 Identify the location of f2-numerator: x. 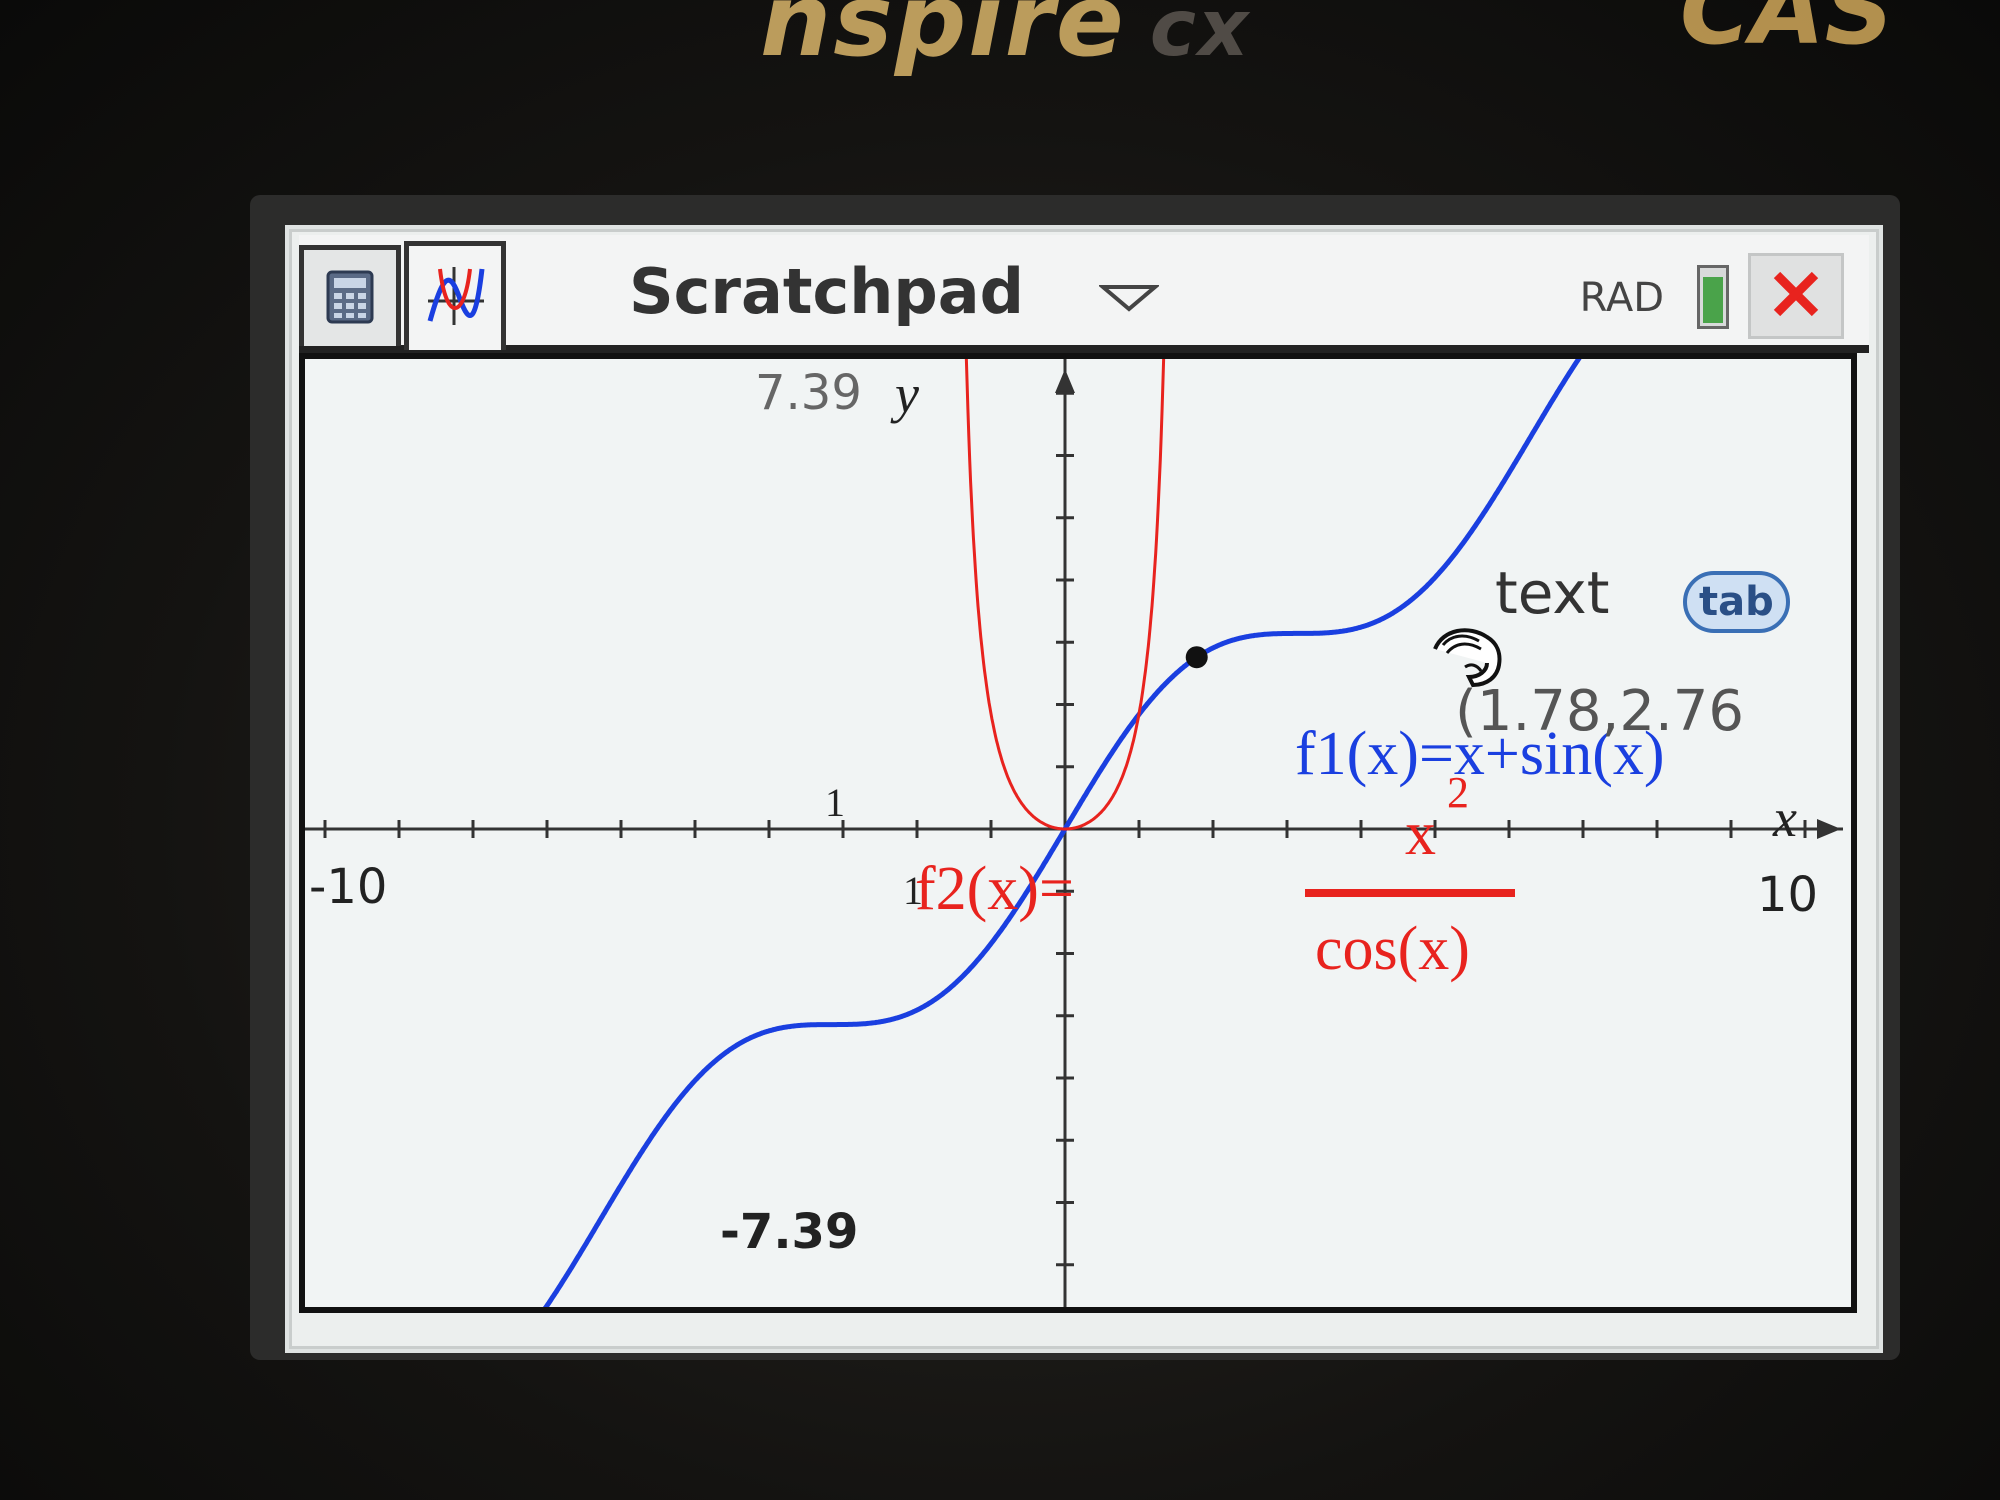
(1420, 834).